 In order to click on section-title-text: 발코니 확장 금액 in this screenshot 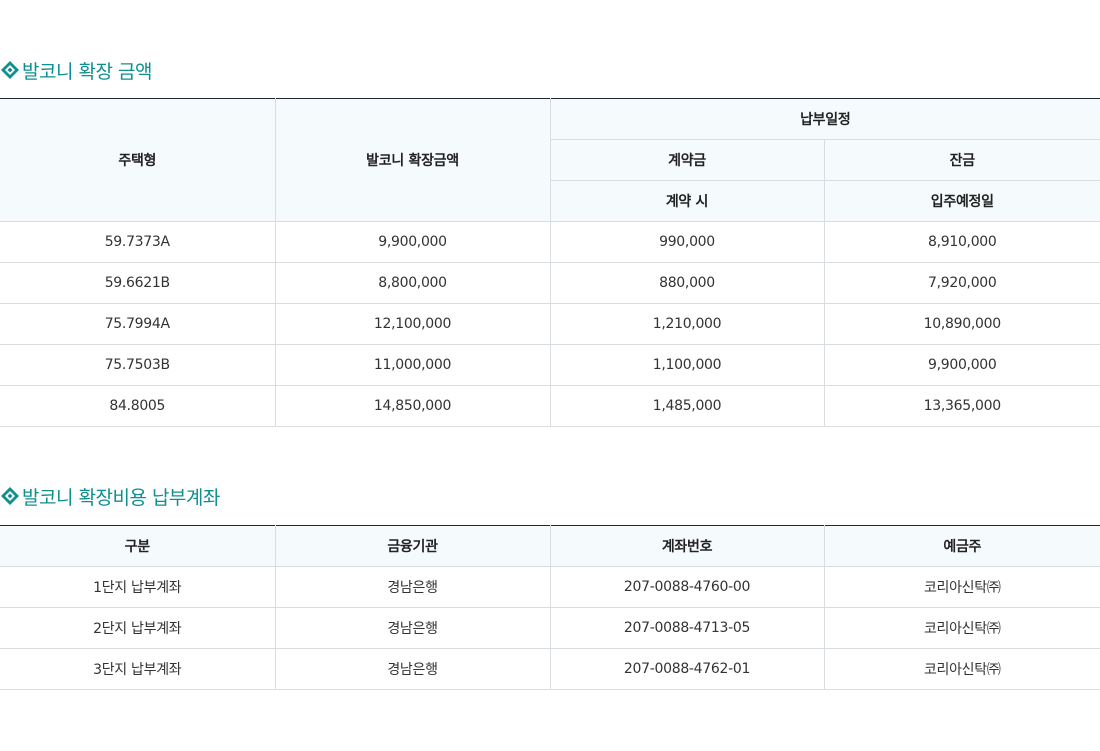, I will do `click(87, 71)`.